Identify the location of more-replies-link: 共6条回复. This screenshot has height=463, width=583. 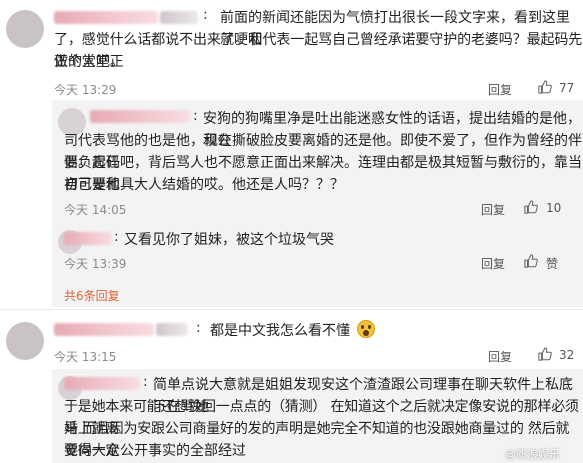
(92, 295).